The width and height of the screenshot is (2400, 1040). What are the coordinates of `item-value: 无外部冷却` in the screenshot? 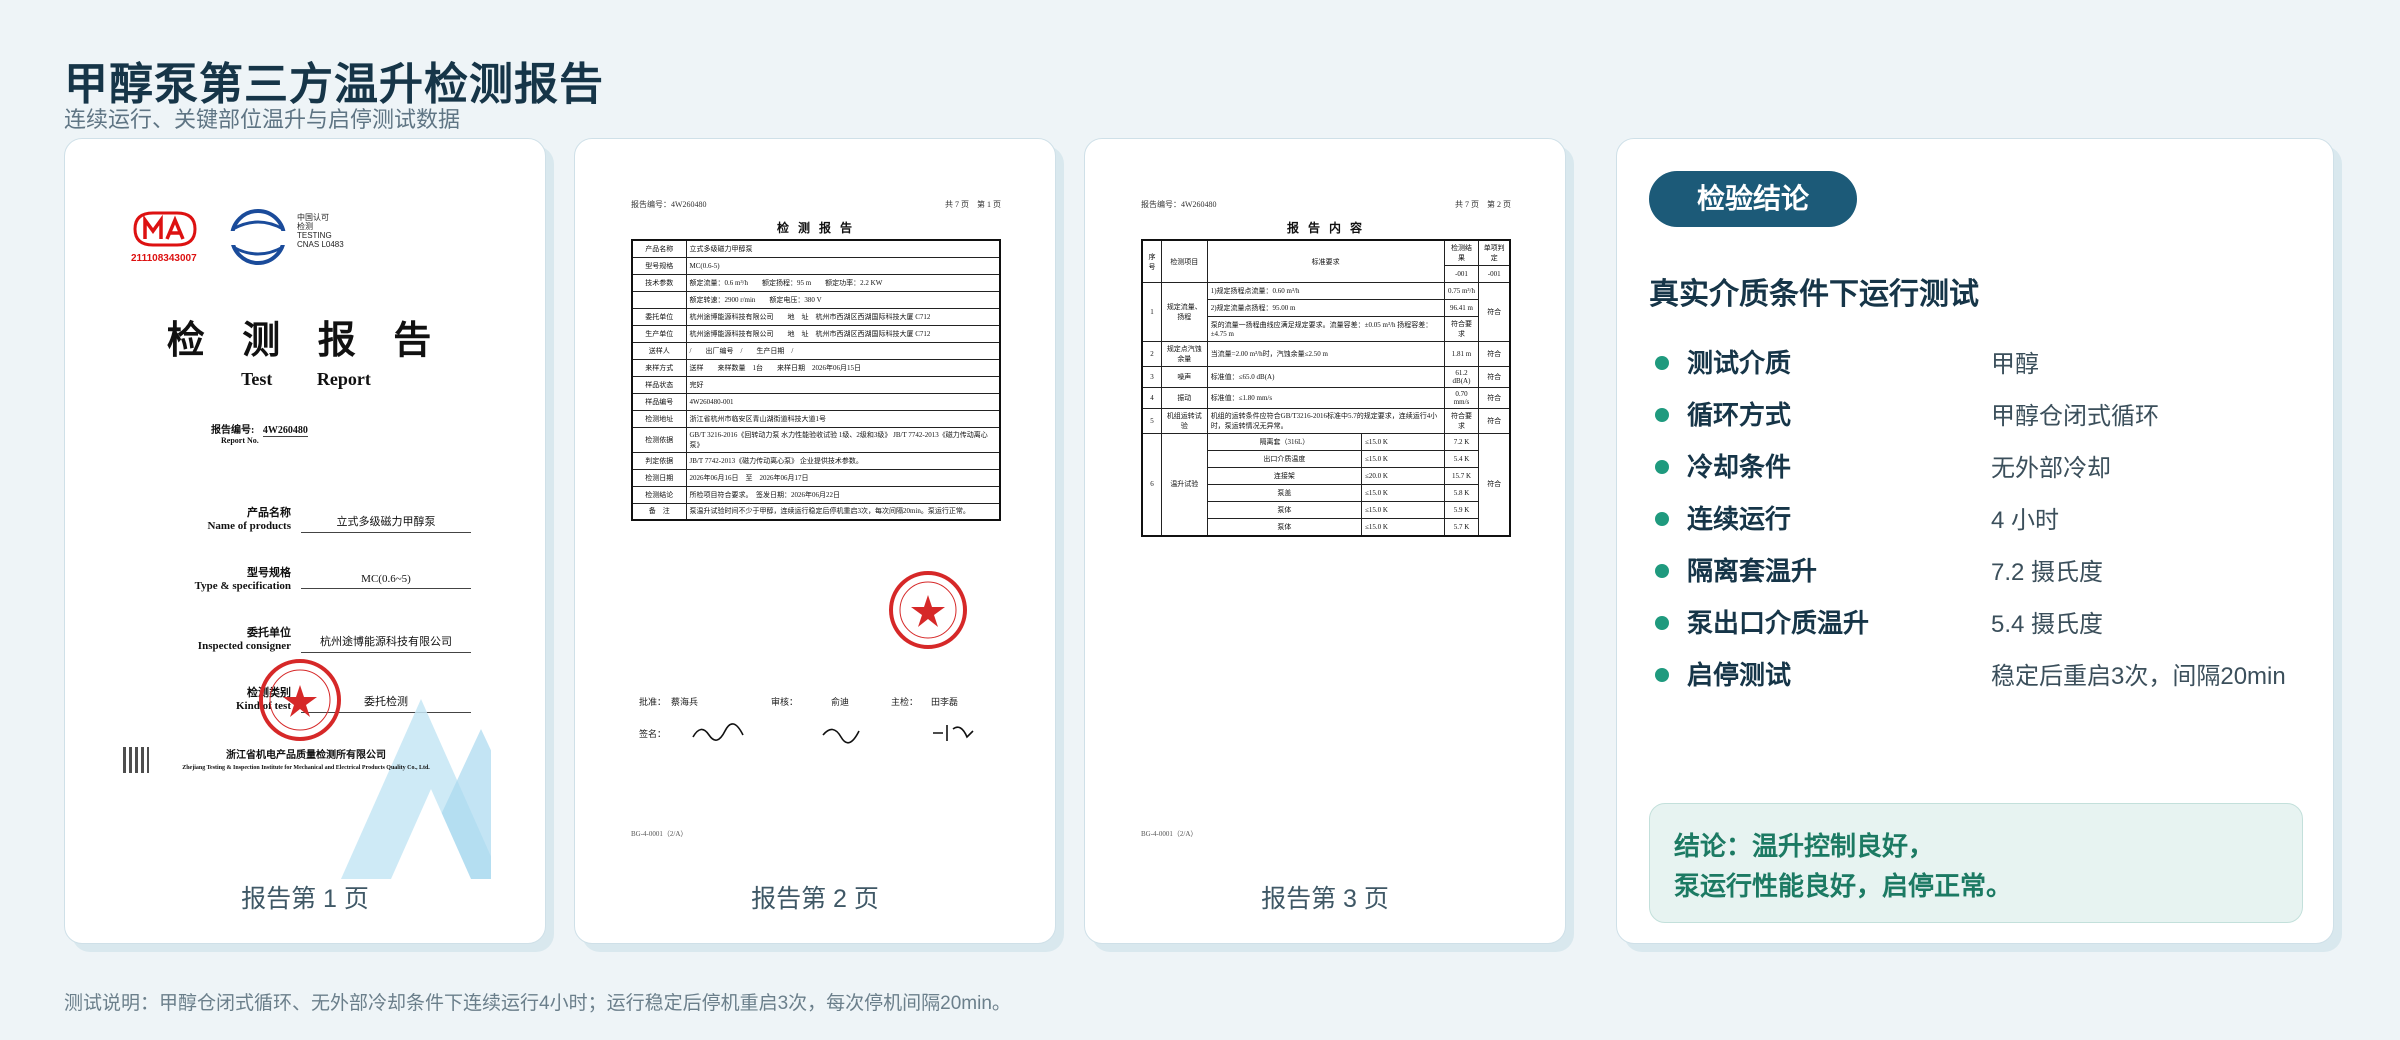 It's located at (2051, 468).